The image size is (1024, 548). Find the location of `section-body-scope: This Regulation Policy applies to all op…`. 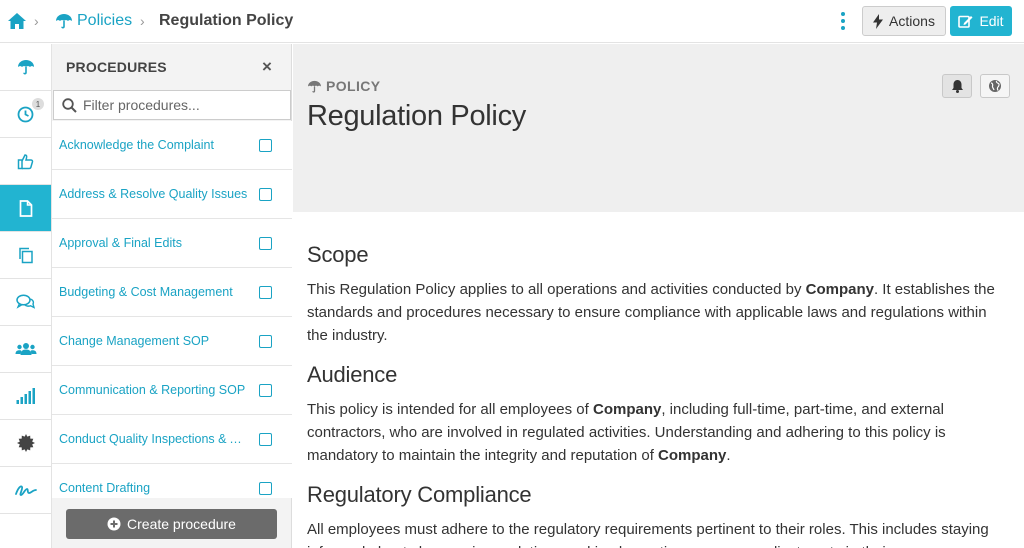

section-body-scope: This Regulation Policy applies to all op… is located at coordinates (651, 312).